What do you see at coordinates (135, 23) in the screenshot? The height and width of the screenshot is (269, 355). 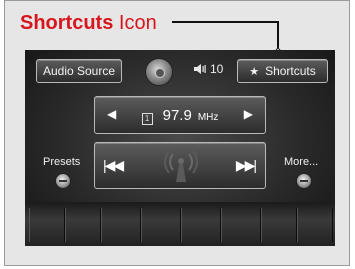 I see `callout-regular: Icon` at bounding box center [135, 23].